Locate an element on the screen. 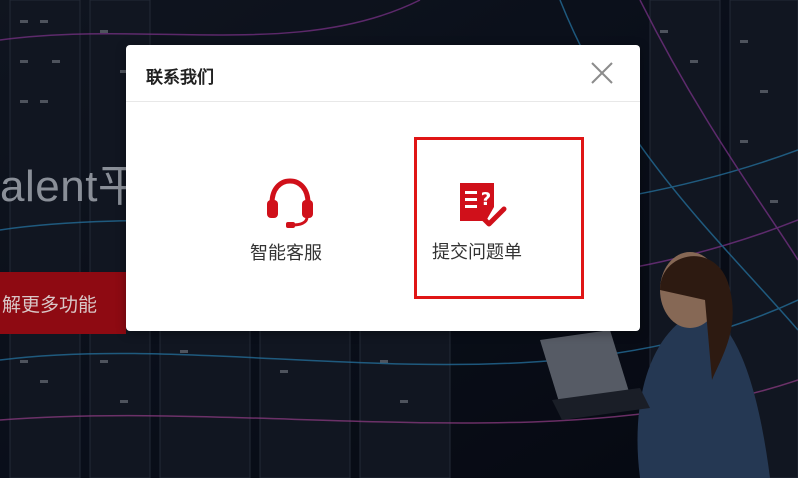 Image resolution: width=798 pixels, height=478 pixels. learn-more-button: 解更多功能 is located at coordinates (63, 303).